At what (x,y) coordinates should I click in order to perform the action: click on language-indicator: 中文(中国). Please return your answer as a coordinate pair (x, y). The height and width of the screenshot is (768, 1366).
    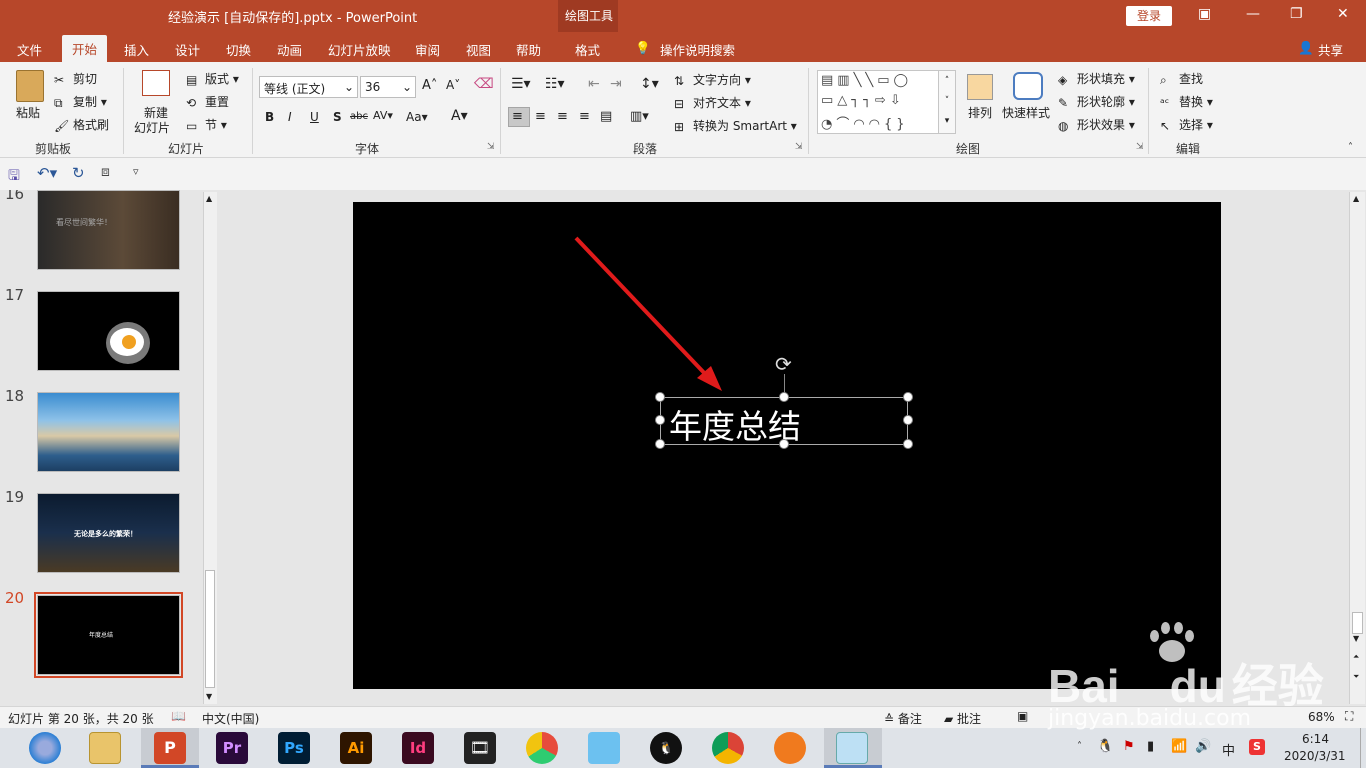
    Looking at the image, I should click on (230, 718).